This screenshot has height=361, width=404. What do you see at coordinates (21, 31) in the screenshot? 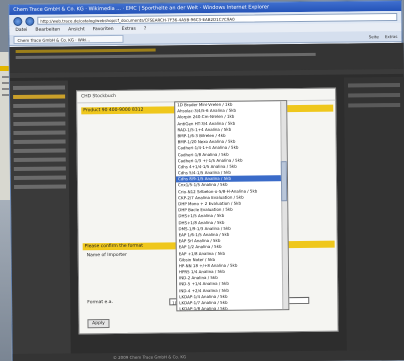
I see `menu-item-datei: Datei` at bounding box center [21, 31].